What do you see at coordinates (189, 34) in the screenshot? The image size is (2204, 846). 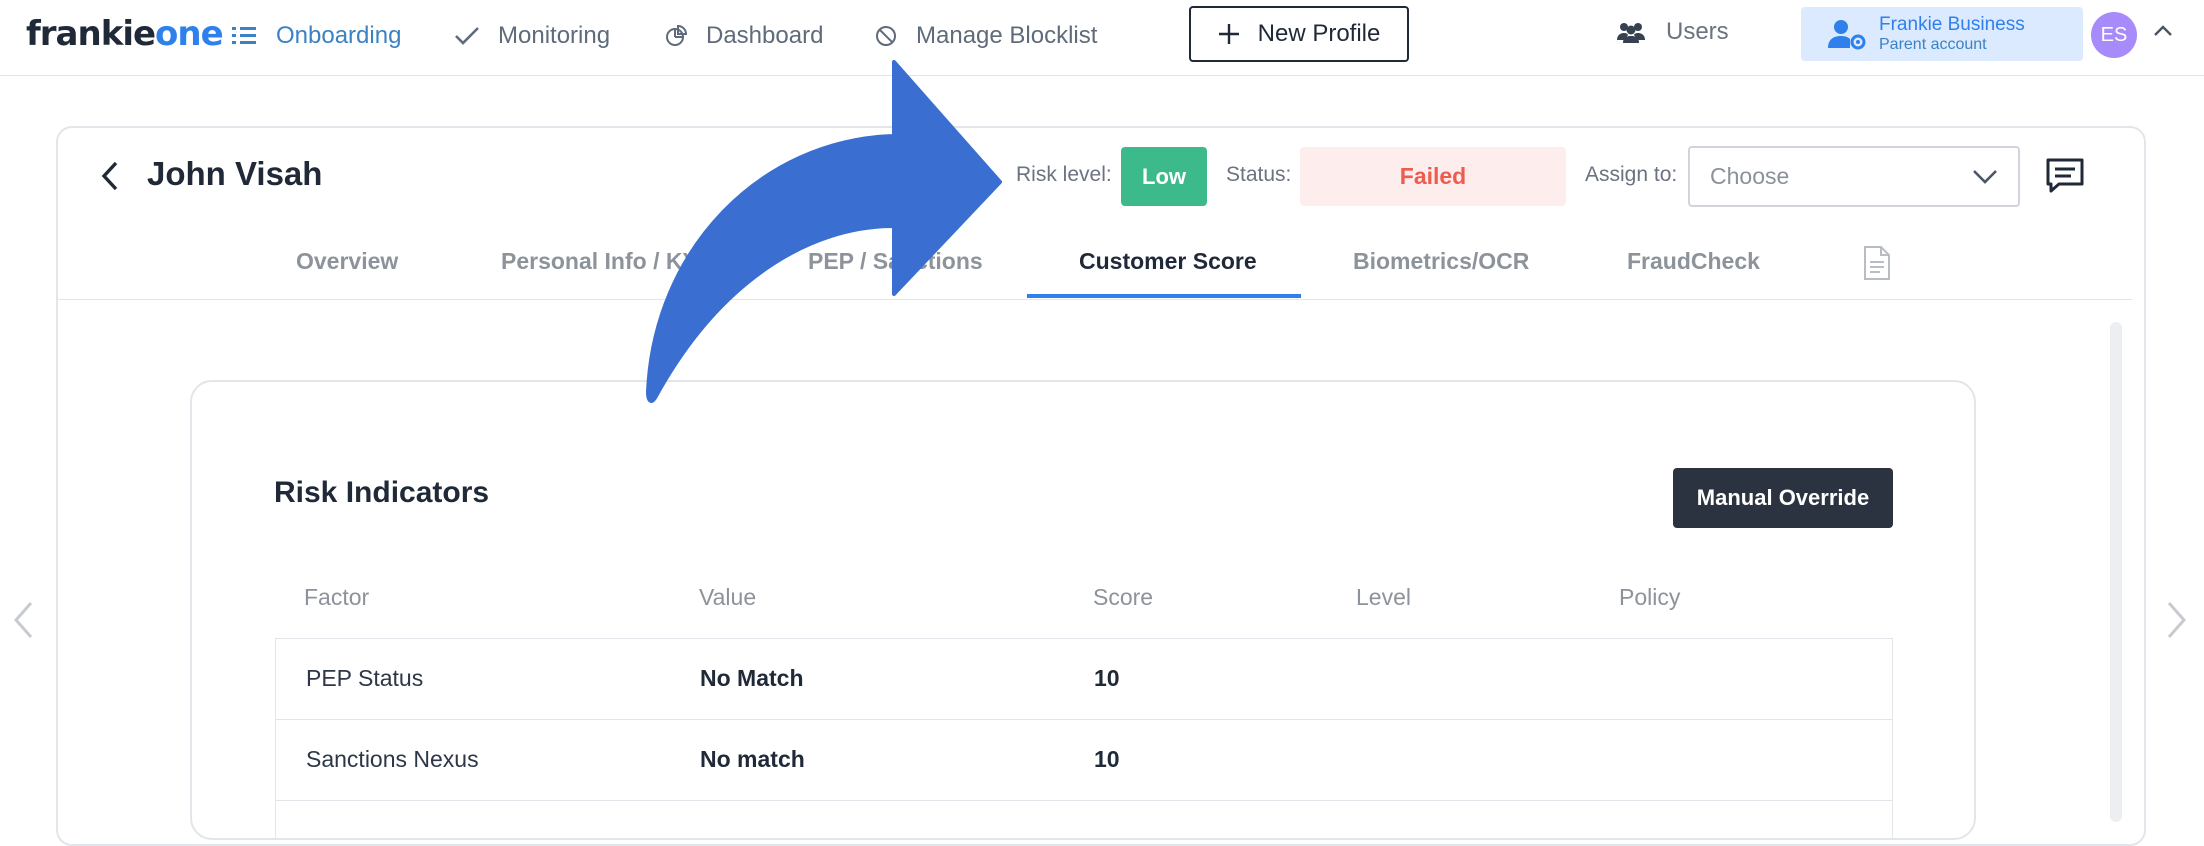 I see `logo-accent-text: one` at bounding box center [189, 34].